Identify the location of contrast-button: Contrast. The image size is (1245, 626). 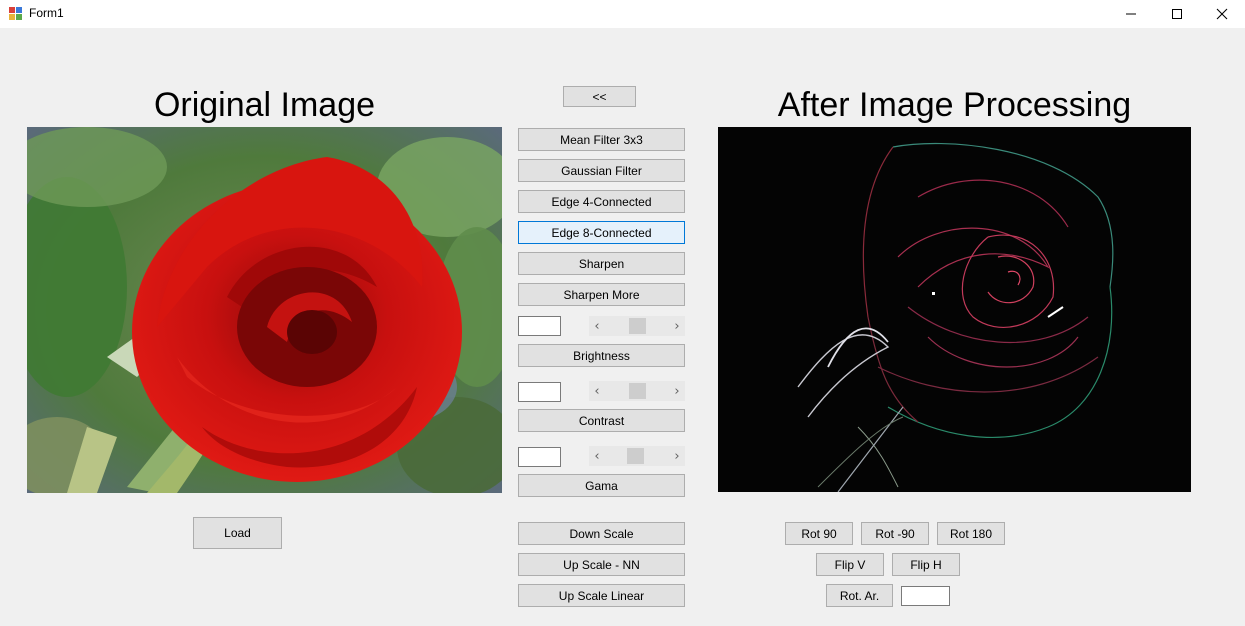
(601, 420).